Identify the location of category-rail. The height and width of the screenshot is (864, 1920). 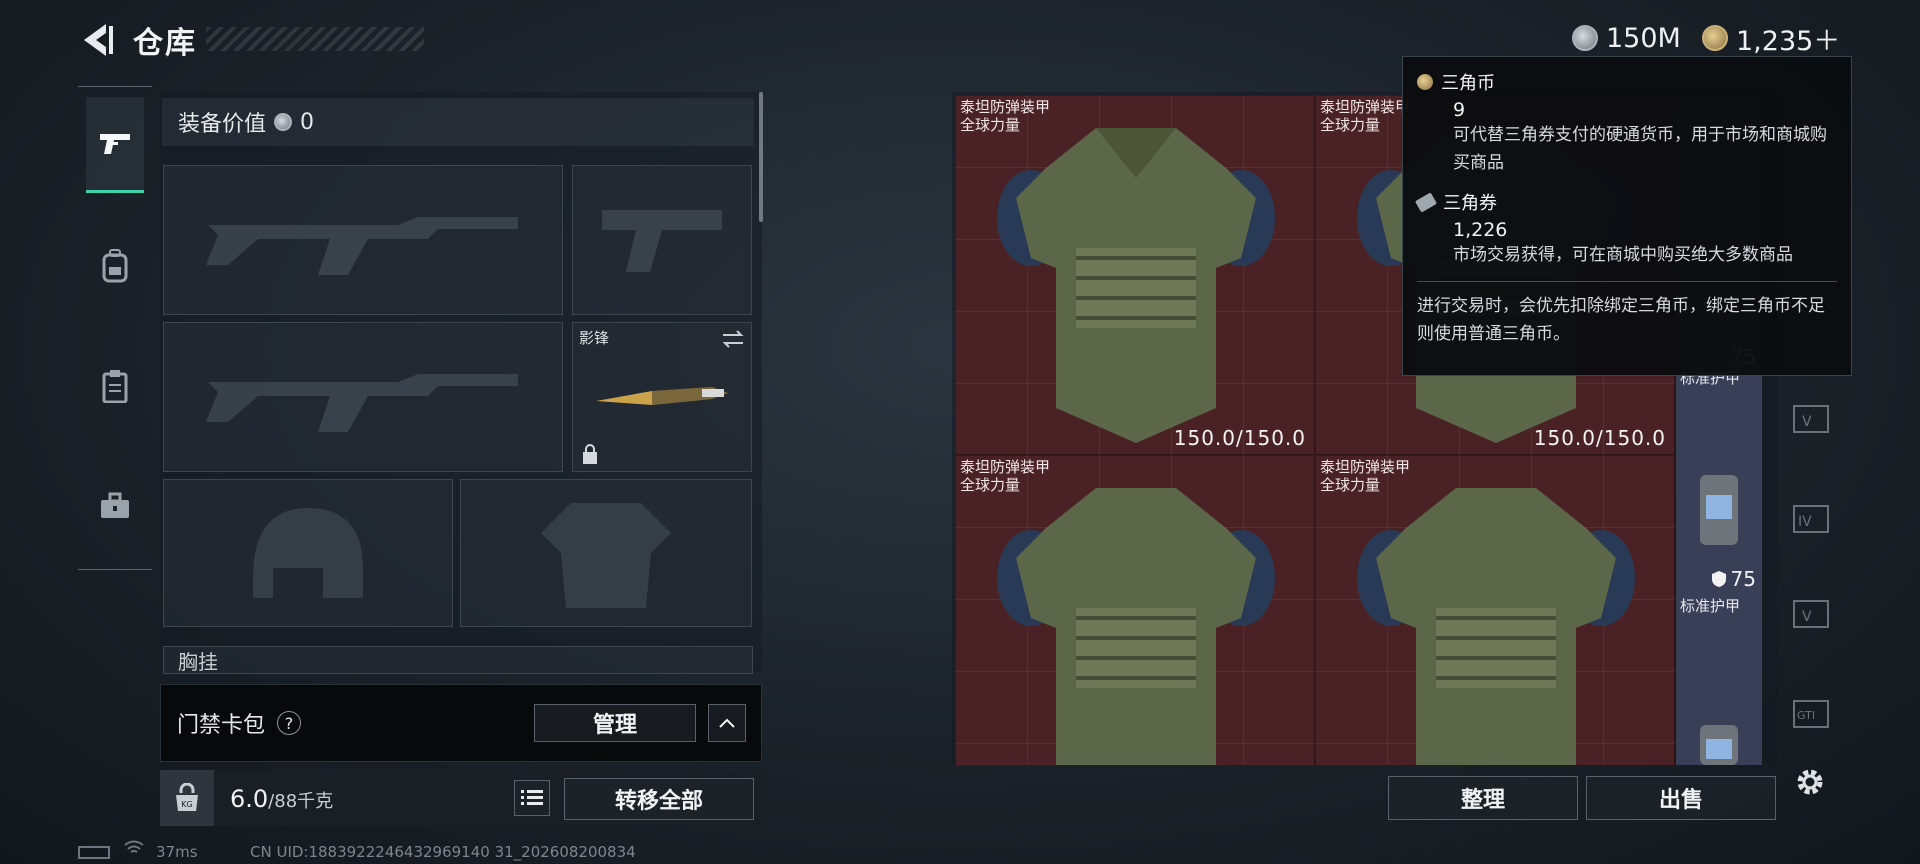
(115, 328).